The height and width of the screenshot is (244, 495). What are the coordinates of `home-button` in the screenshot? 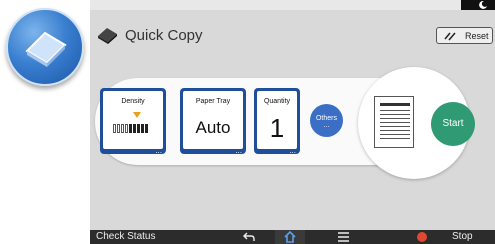 It's located at (290, 237).